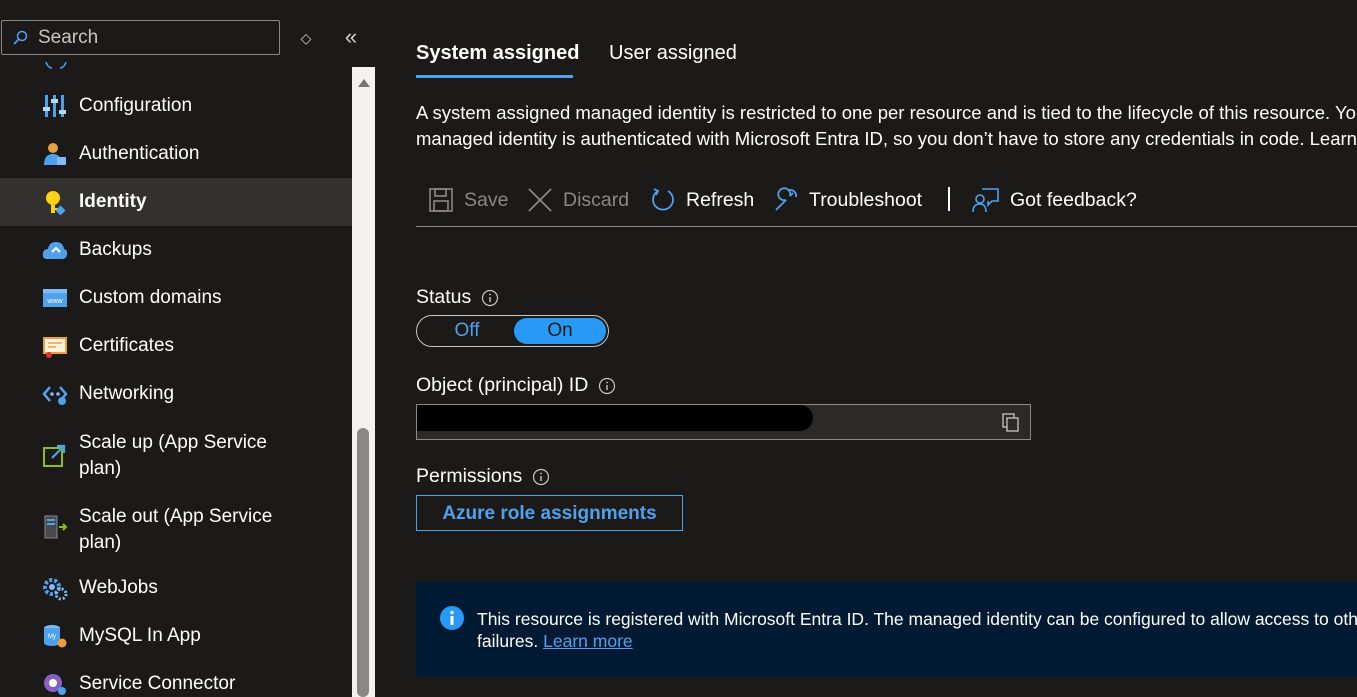 The width and height of the screenshot is (1357, 697). Describe the element at coordinates (673, 53) in the screenshot. I see `tab-user-assigned: User assigned` at that location.